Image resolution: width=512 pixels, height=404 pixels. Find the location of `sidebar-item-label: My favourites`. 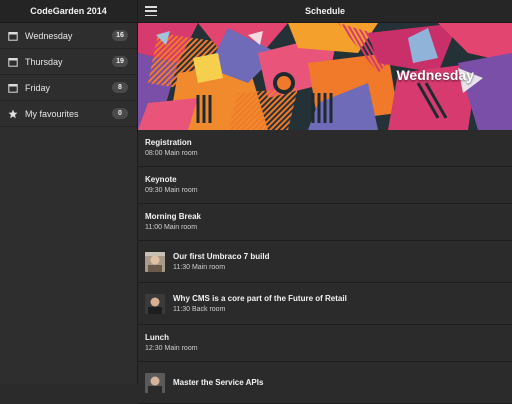

sidebar-item-label: My favourites is located at coordinates (52, 113).